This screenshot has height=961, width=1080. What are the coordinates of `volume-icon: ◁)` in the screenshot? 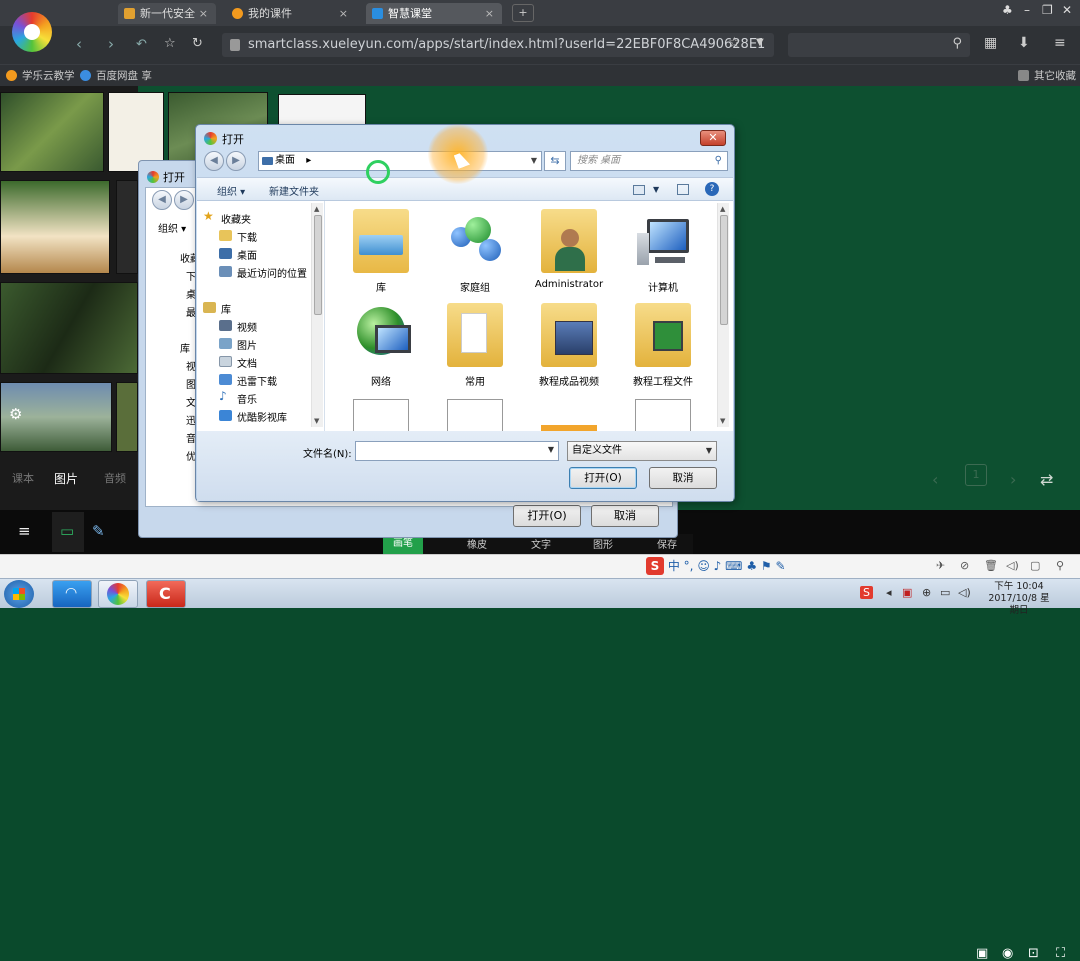 It's located at (1012, 565).